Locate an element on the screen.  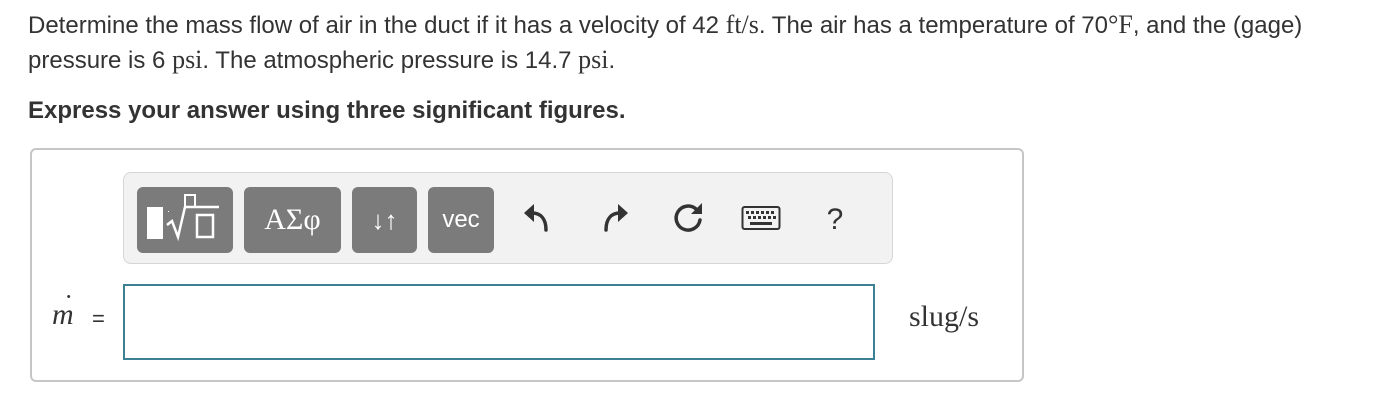
templates-icon is located at coordinates (185, 220).